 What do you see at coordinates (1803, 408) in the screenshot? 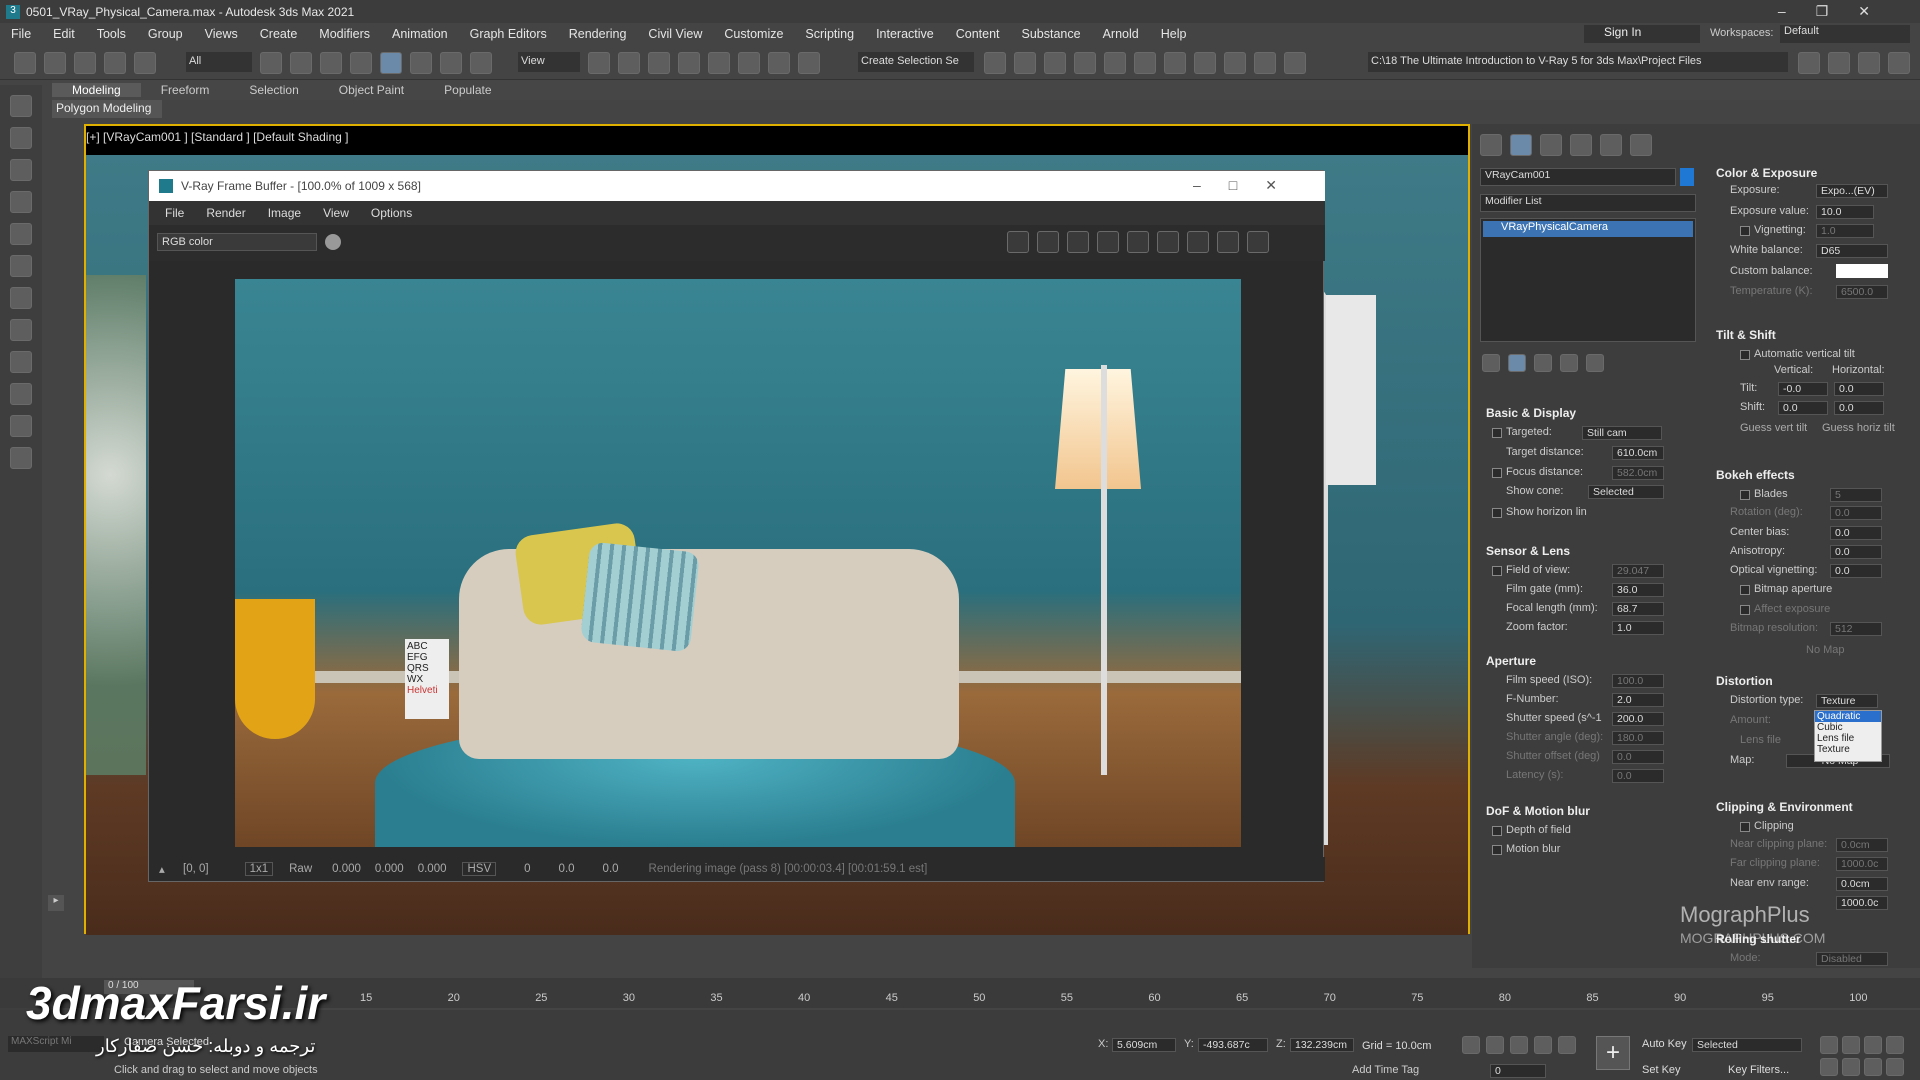
I see `shift-vertical-field: 0.0` at bounding box center [1803, 408].